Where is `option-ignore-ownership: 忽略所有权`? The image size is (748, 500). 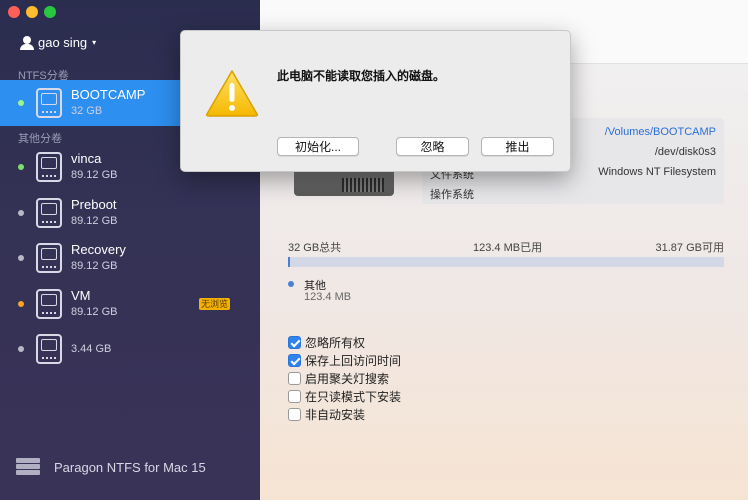
option-ignore-ownership: 忽略所有权 is located at coordinates (344, 342).